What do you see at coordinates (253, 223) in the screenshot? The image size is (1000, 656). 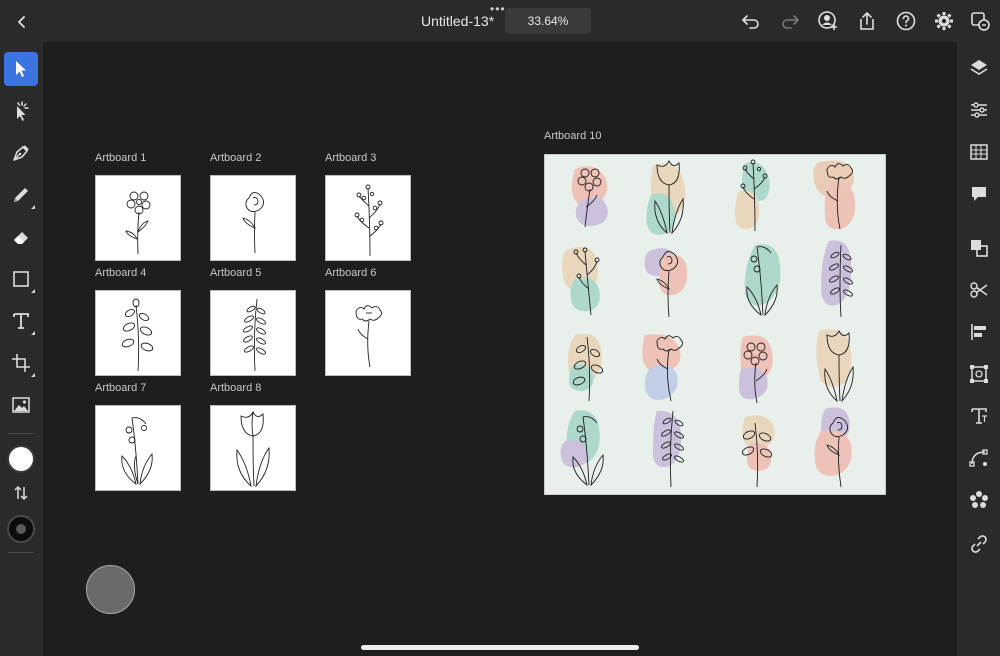 I see `rose-illustration` at bounding box center [253, 223].